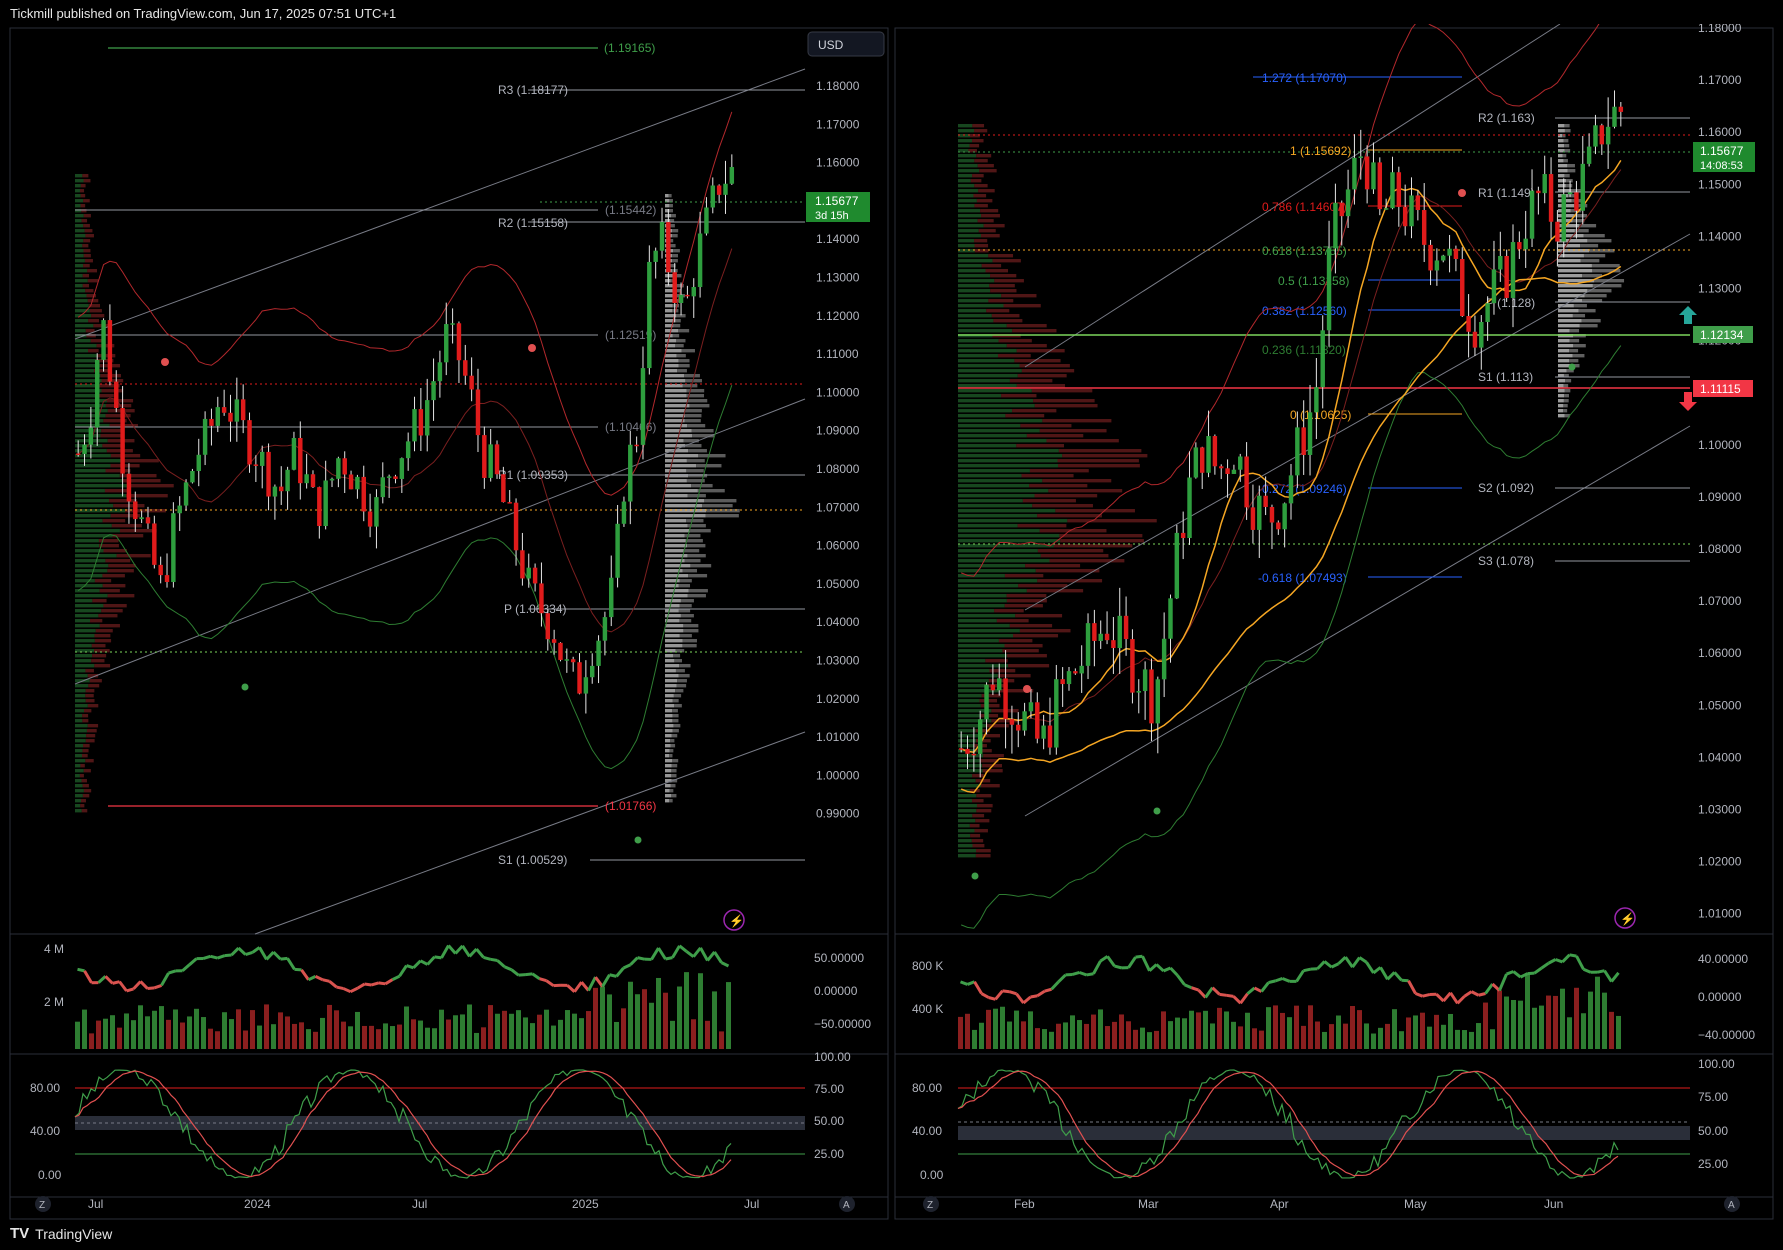 This screenshot has height=1250, width=1783. What do you see at coordinates (61, 1233) in the screenshot?
I see `footer-brand: TV TradingView` at bounding box center [61, 1233].